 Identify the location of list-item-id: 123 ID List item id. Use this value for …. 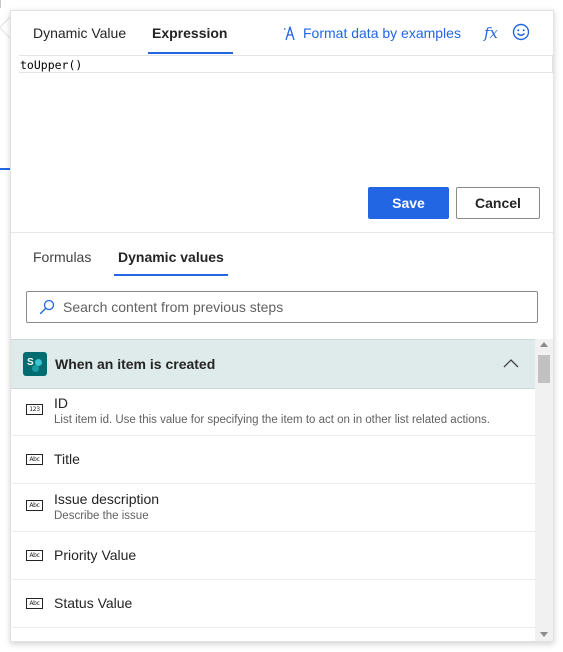
(273, 412).